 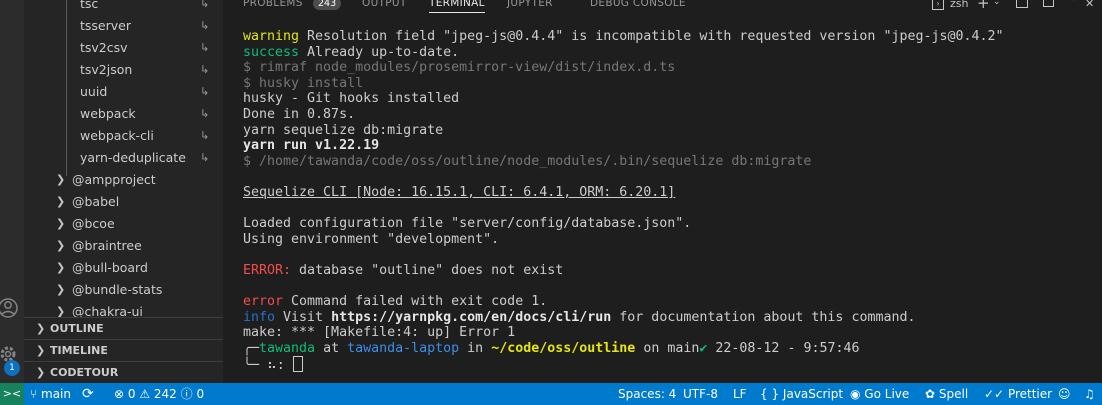 What do you see at coordinates (12, 368) in the screenshot?
I see `settings-badge: 1` at bounding box center [12, 368].